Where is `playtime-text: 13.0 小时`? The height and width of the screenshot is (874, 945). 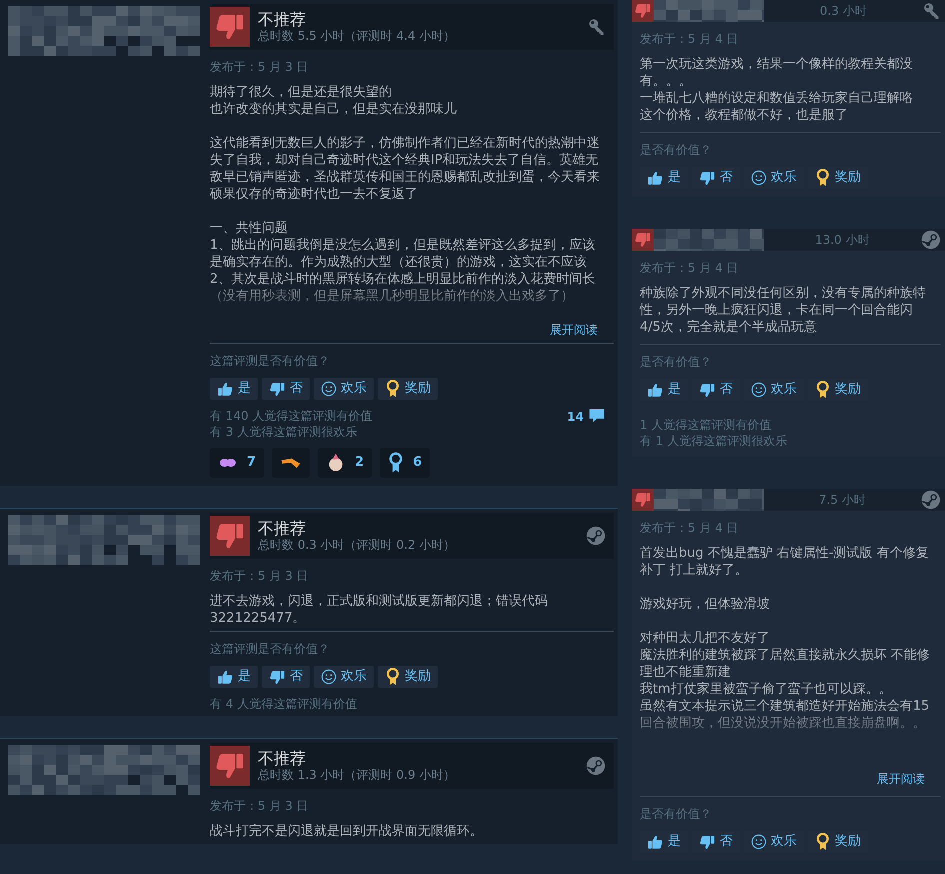 playtime-text: 13.0 小时 is located at coordinates (842, 240).